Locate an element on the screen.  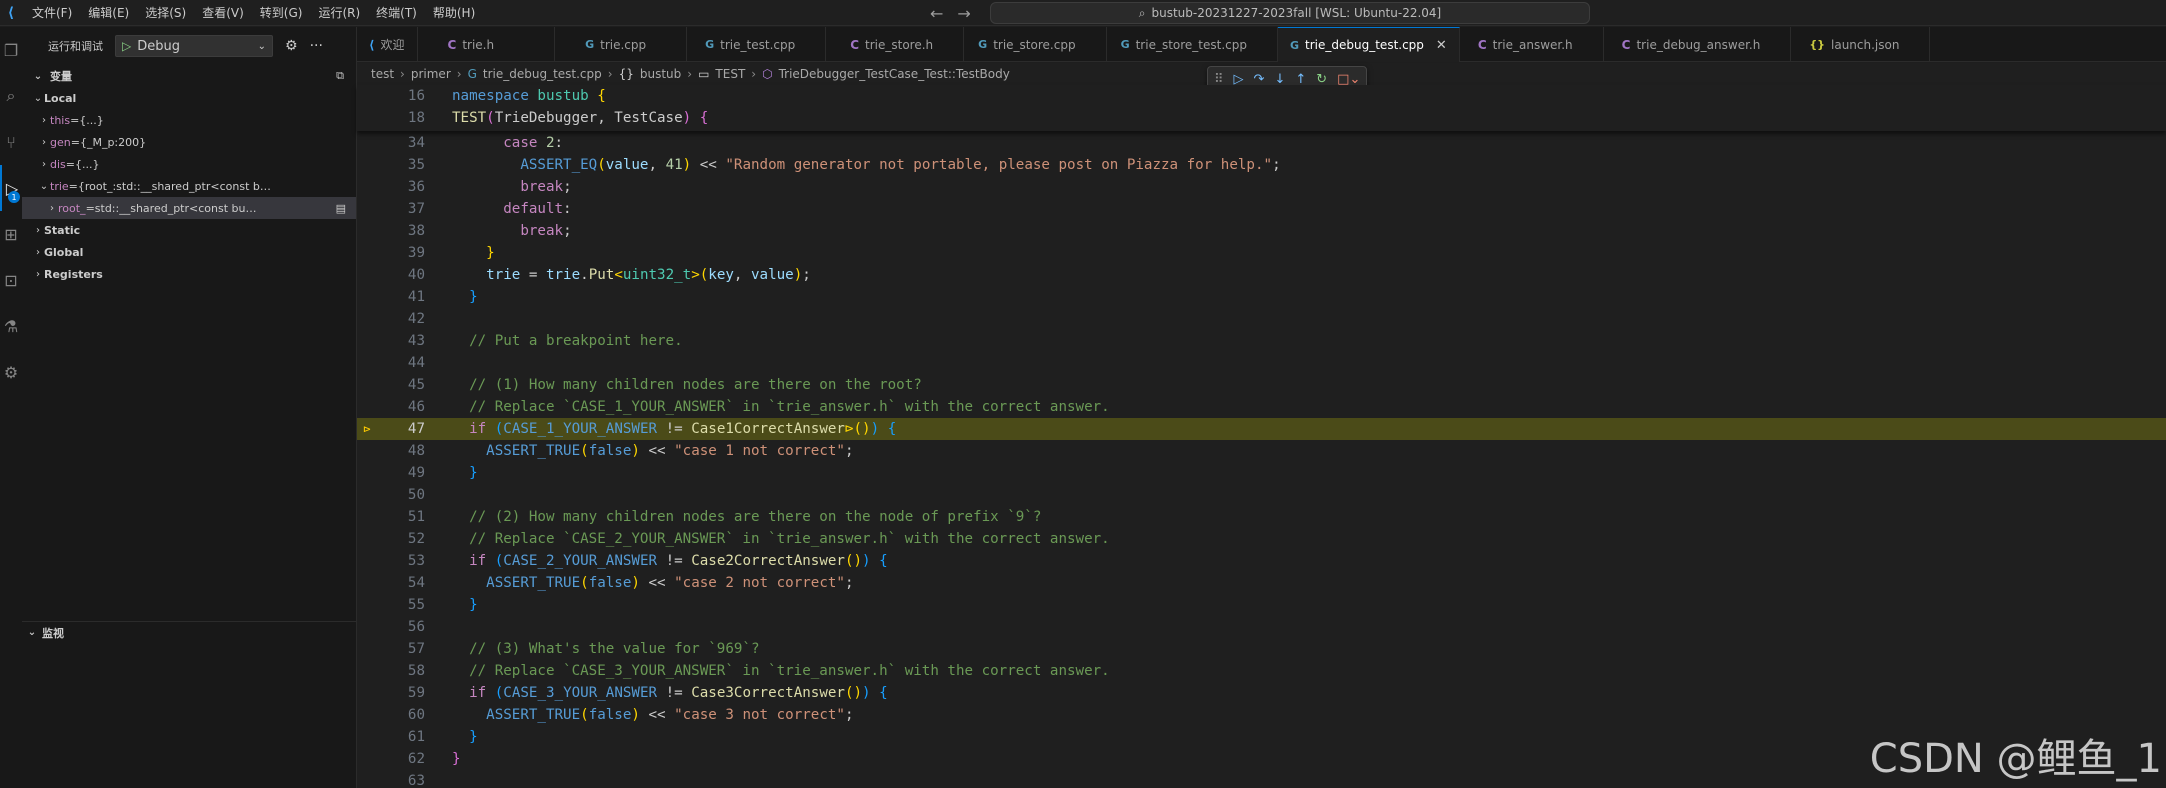
run-debug-icon: ▷ 1 is located at coordinates (11, 188).